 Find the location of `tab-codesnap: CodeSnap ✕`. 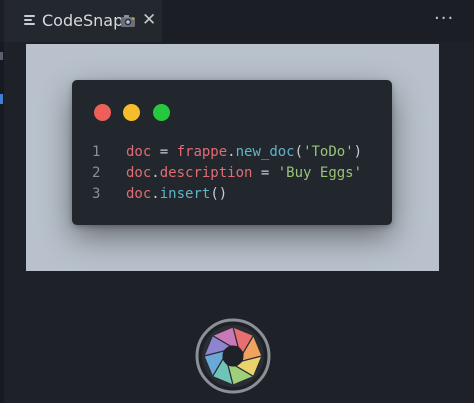

tab-codesnap: CodeSnap ✕ is located at coordinates (83, 21).